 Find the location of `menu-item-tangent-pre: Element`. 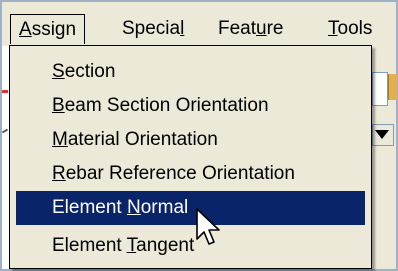

menu-item-tangent-pre: Element is located at coordinates (89, 245).